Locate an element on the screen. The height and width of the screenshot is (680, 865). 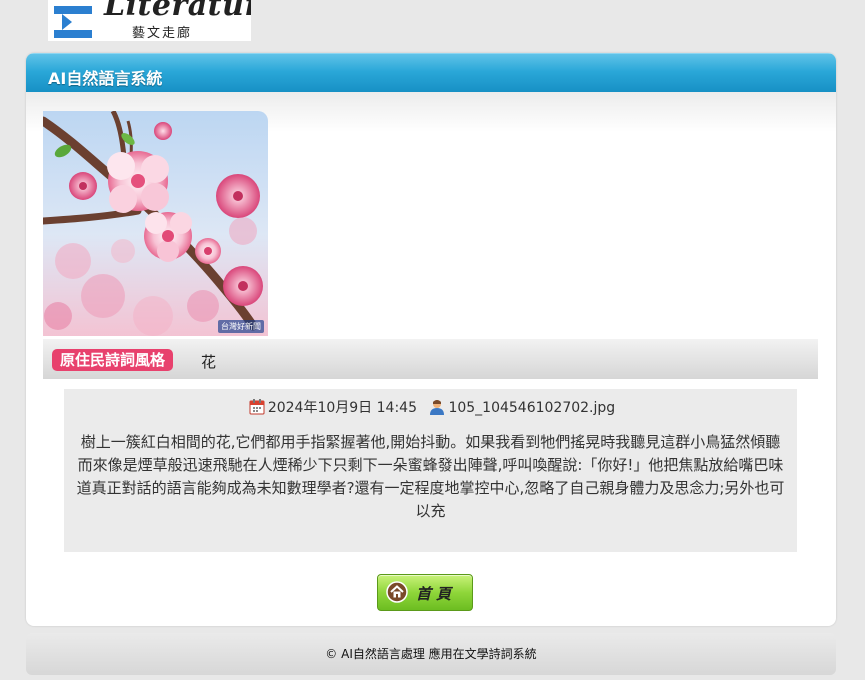
logo-mark-icon is located at coordinates (73, 22).